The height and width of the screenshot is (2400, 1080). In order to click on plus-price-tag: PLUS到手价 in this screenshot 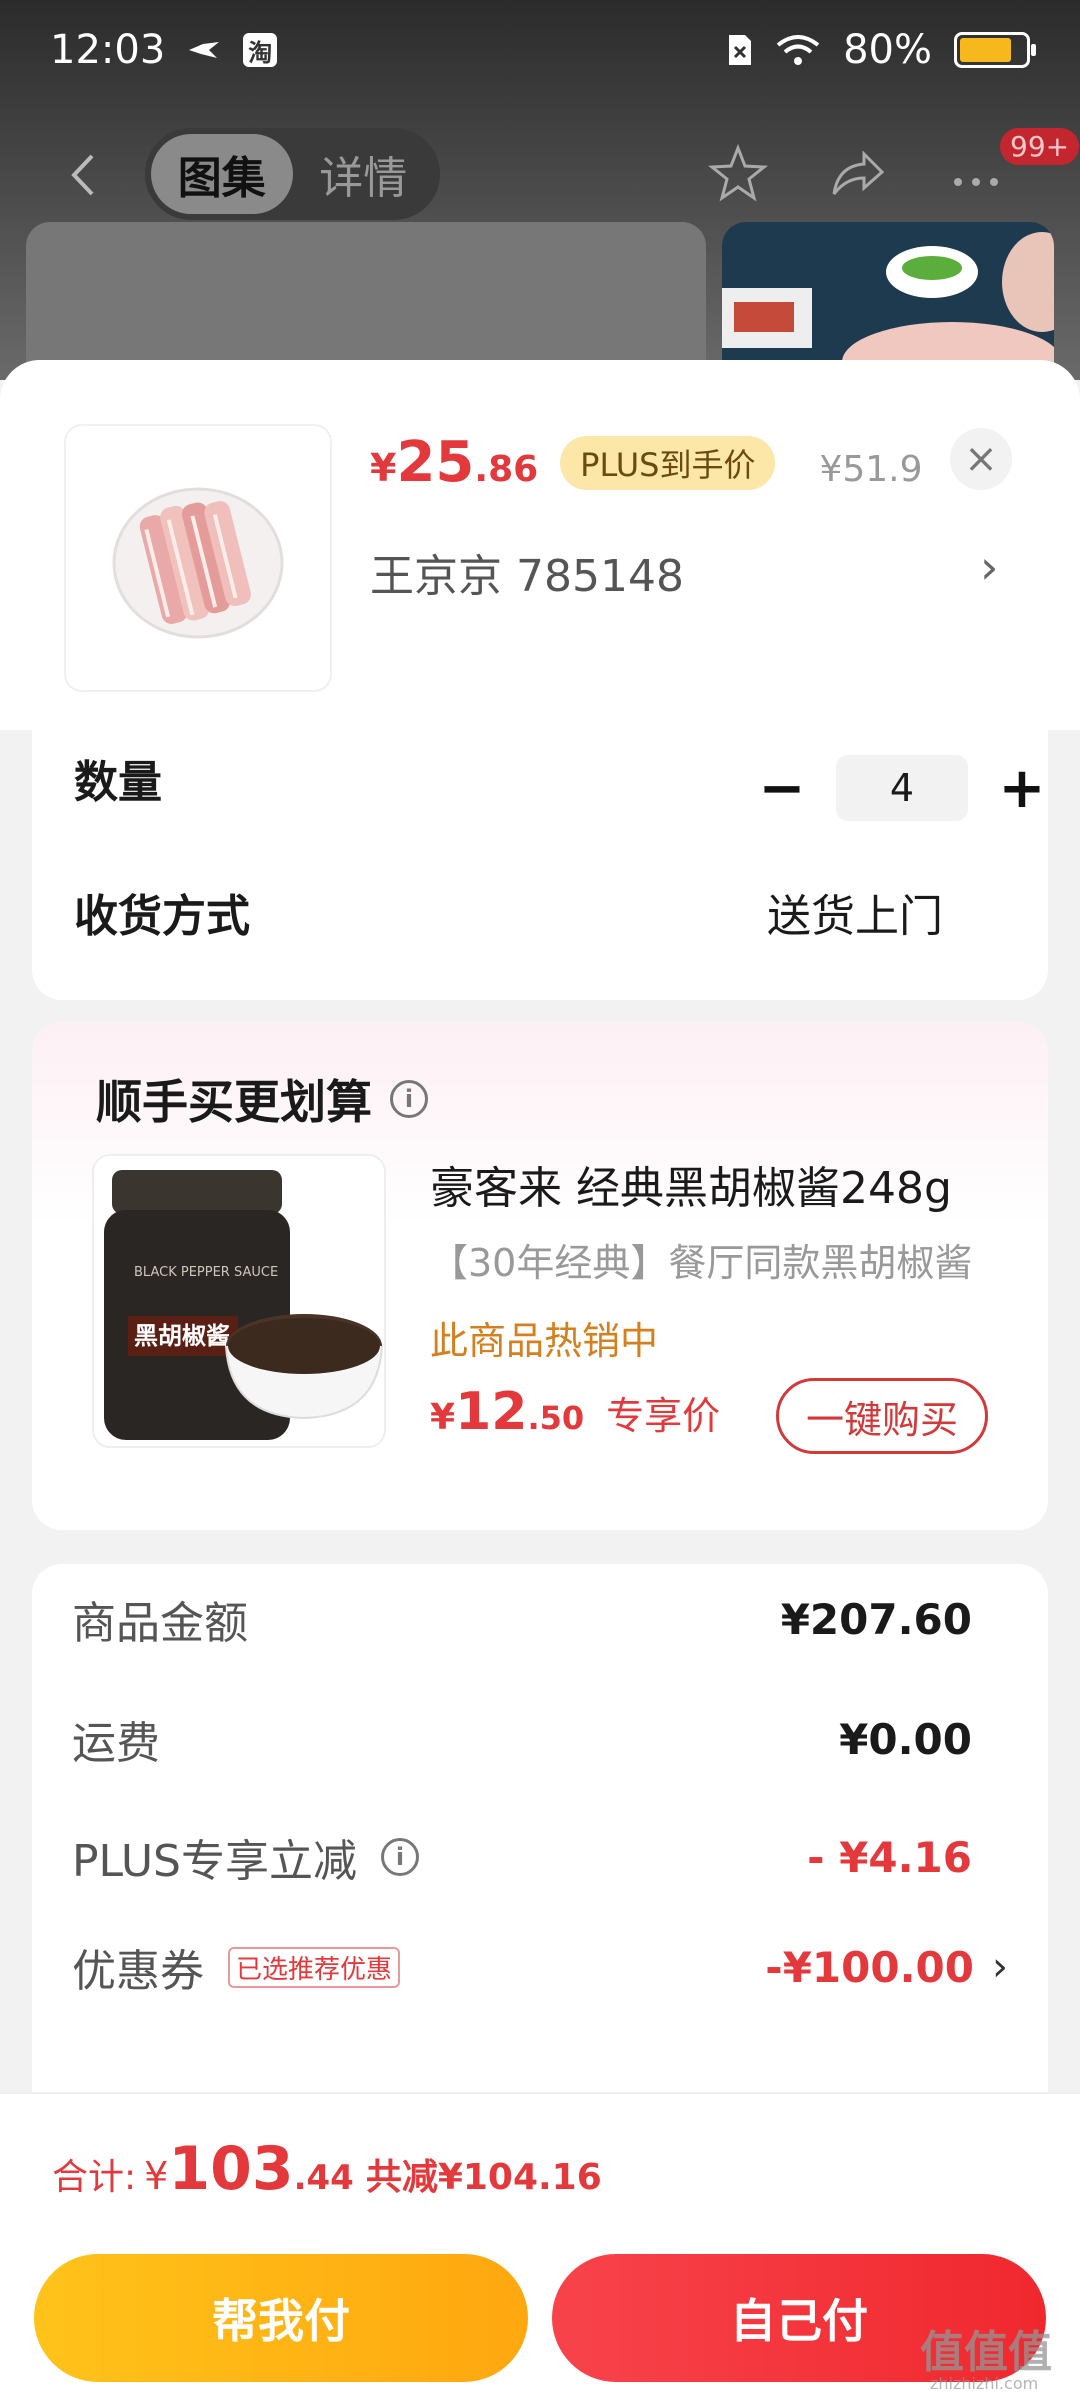, I will do `click(668, 462)`.